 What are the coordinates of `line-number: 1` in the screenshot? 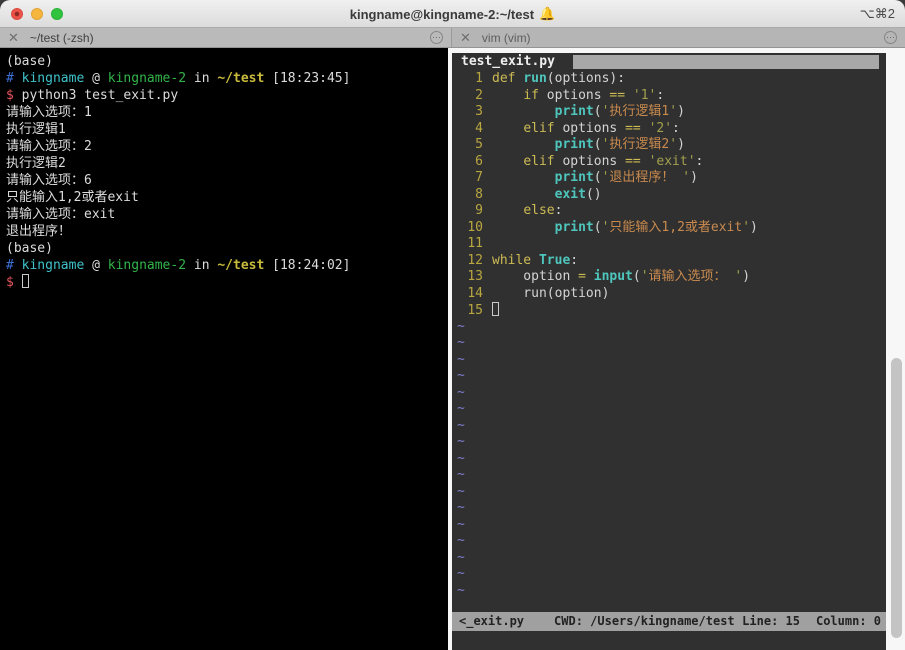 It's located at (479, 78).